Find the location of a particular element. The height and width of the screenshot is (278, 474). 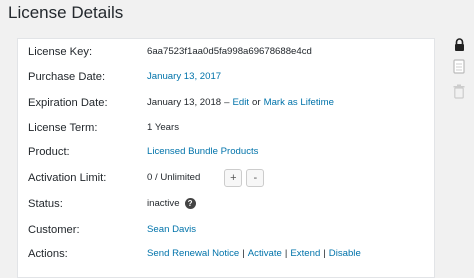

actions-label: Actions: is located at coordinates (48, 253).